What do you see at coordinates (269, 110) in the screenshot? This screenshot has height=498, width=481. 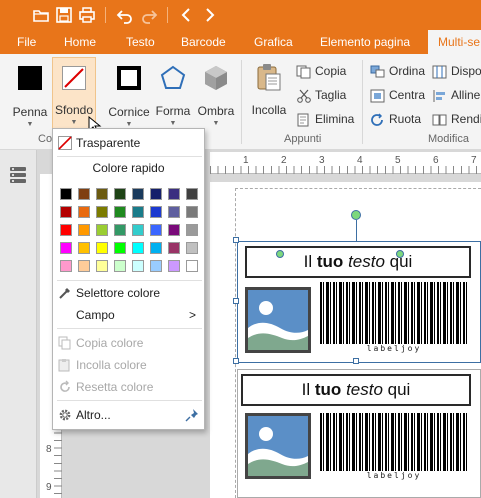 I see `incolla-label: Incolla` at bounding box center [269, 110].